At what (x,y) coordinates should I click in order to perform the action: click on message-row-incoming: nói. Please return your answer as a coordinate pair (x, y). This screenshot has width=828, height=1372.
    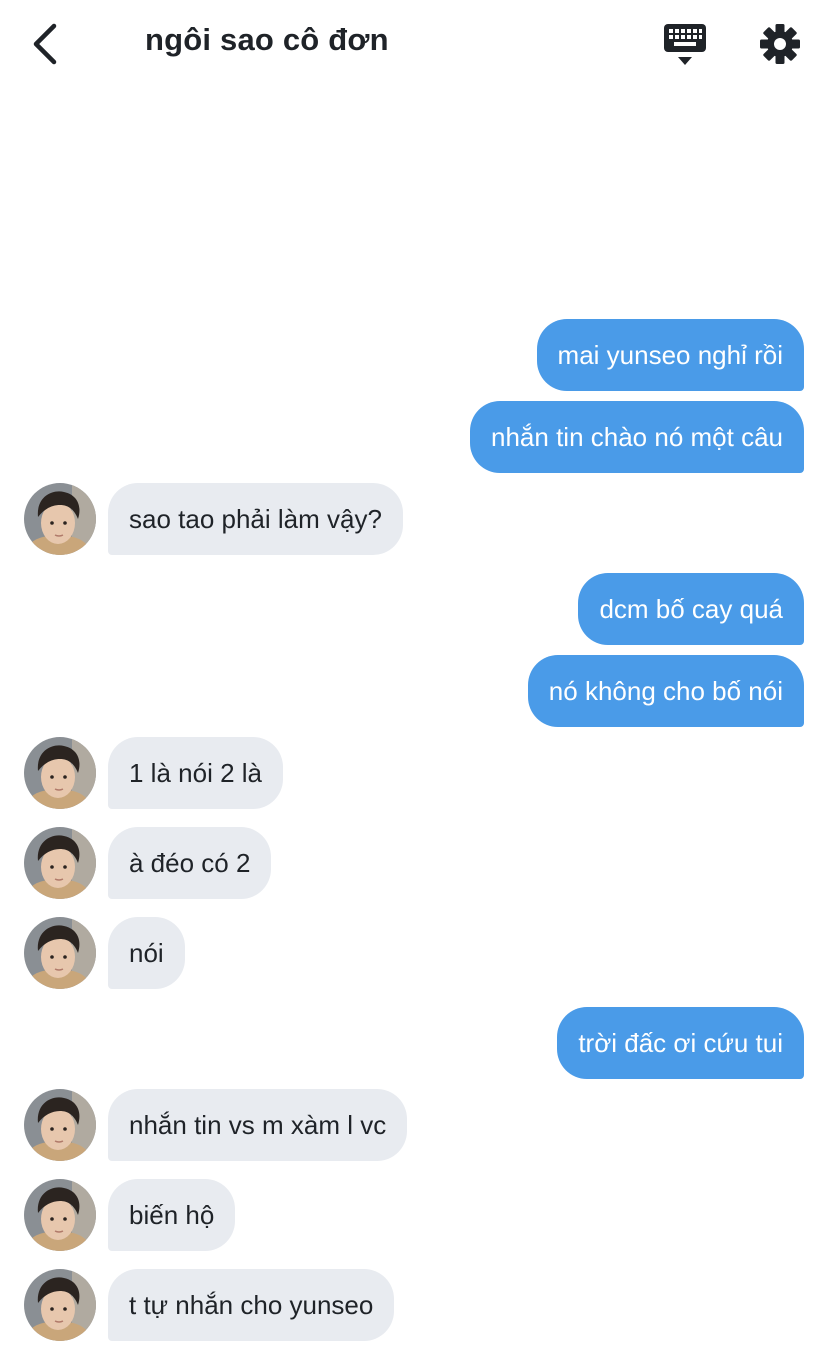
    Looking at the image, I should click on (414, 953).